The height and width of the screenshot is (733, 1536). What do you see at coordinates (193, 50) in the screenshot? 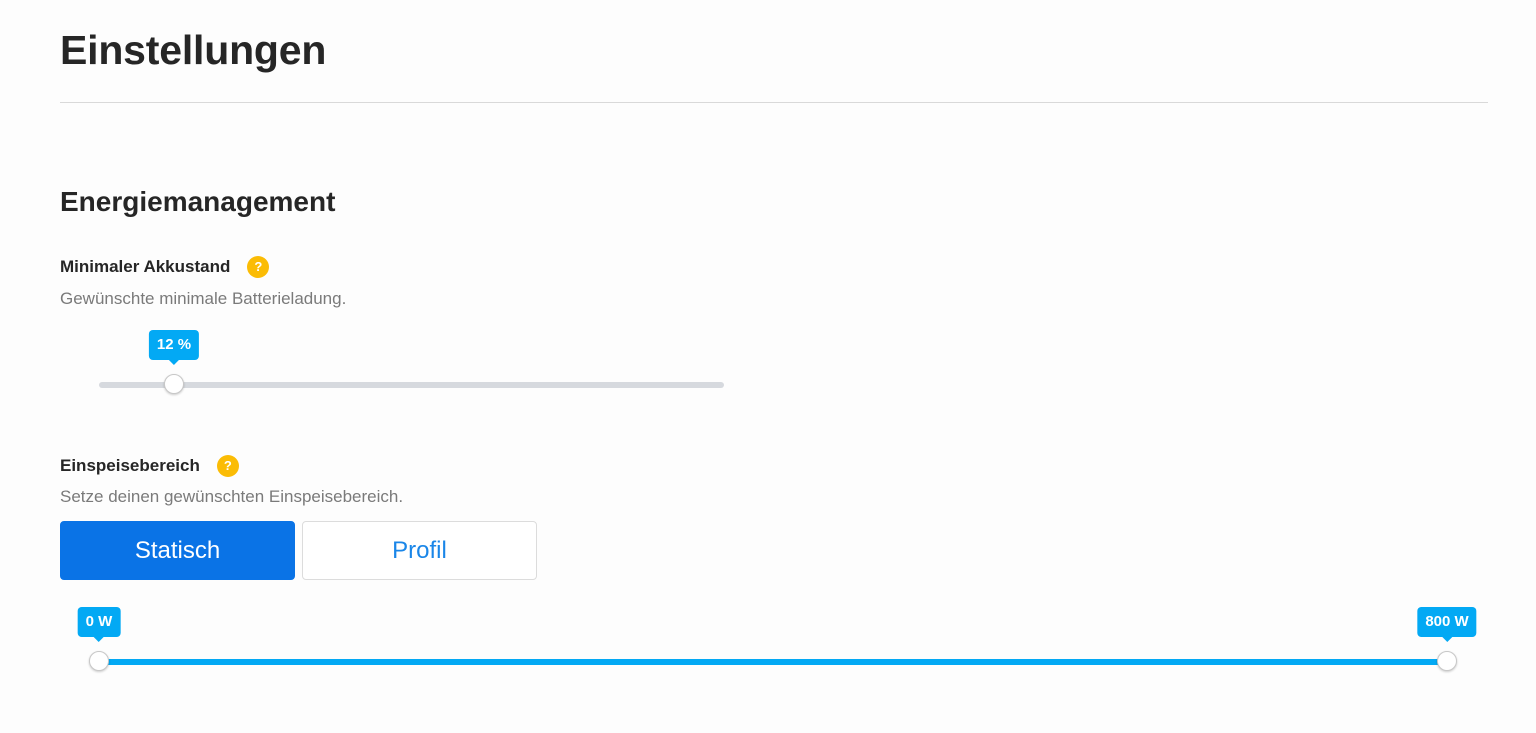
I see `page-title: Einstellungen` at bounding box center [193, 50].